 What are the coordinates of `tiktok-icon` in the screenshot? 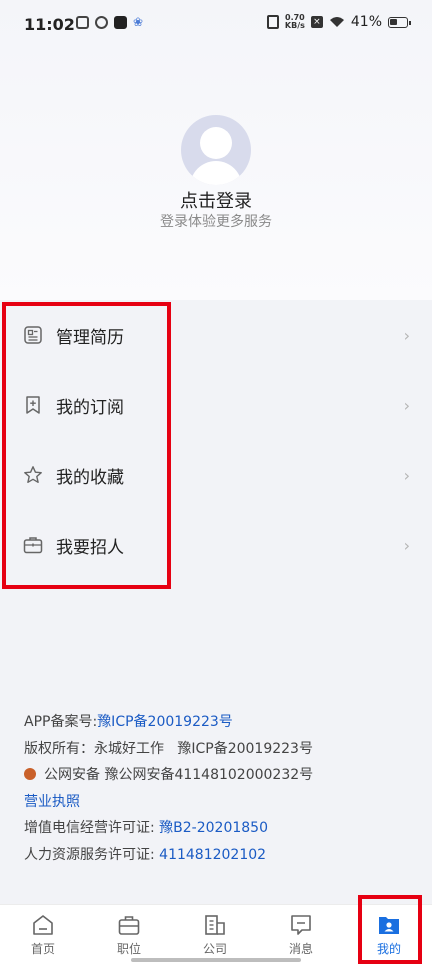 It's located at (120, 22).